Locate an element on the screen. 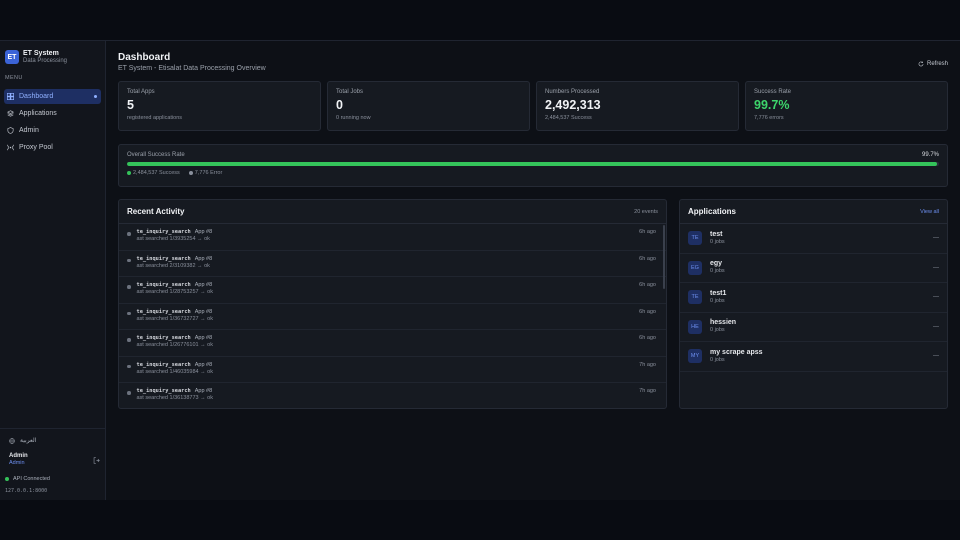  stat-label: Numbers Processed is located at coordinates (572, 92).